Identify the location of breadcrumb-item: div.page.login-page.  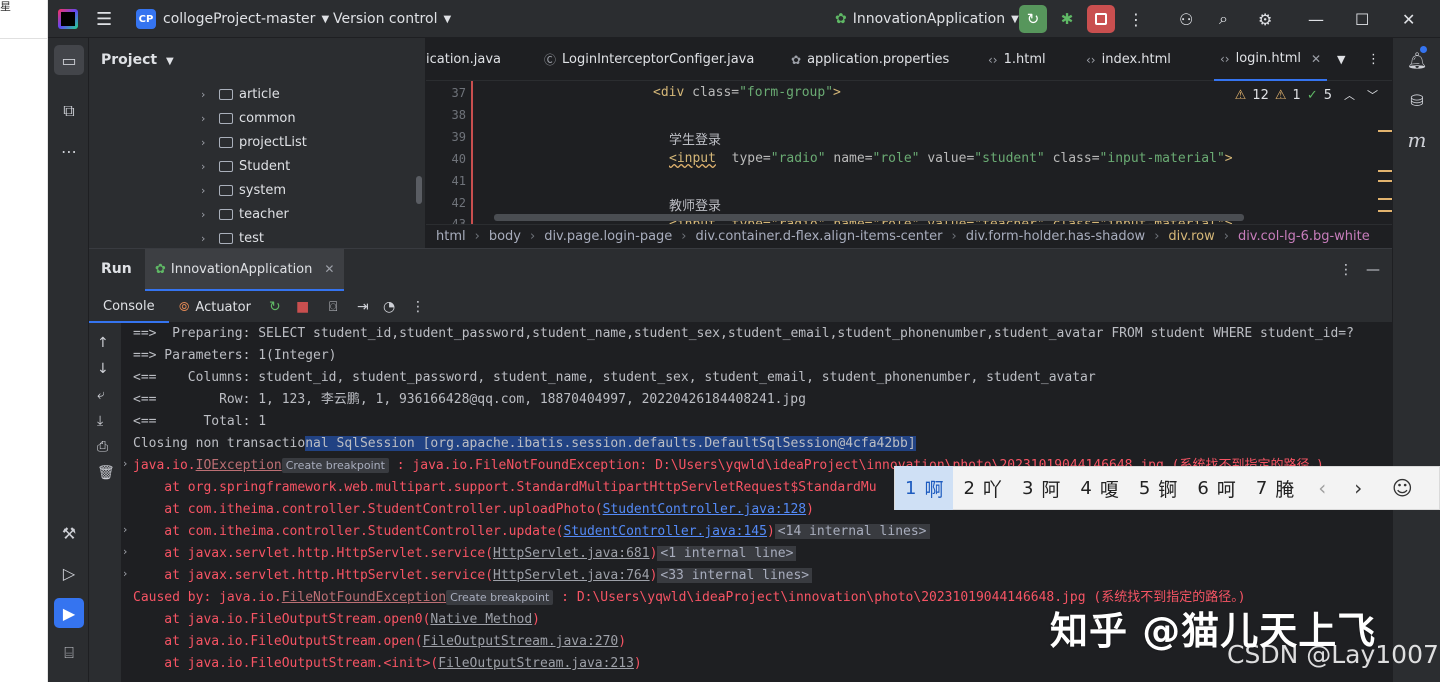
(608, 236).